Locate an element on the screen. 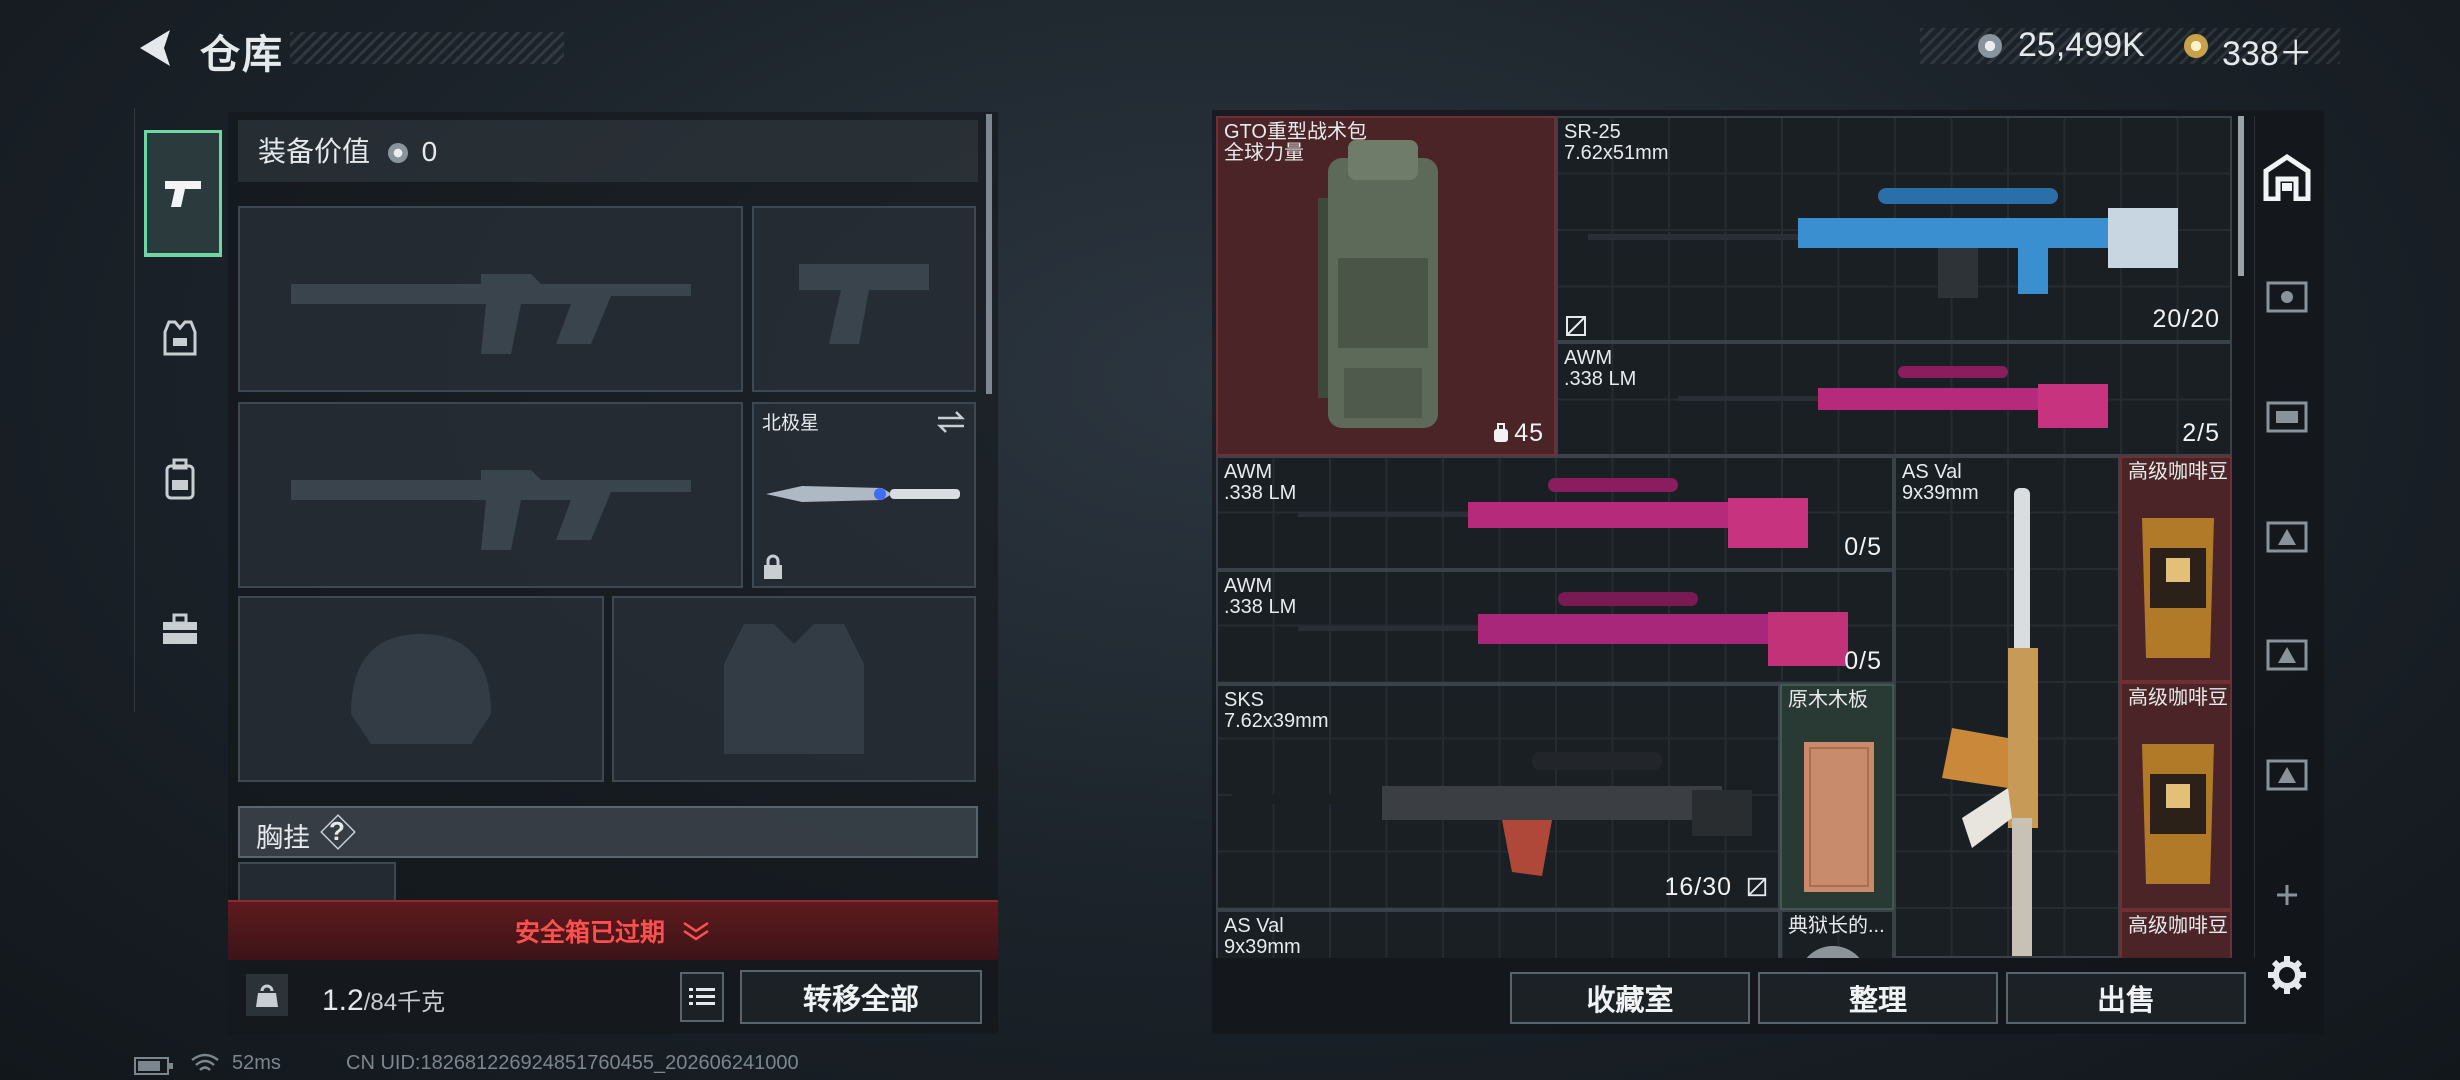 This screenshot has width=2460, height=1080. loadout-scrollbar is located at coordinates (989, 254).